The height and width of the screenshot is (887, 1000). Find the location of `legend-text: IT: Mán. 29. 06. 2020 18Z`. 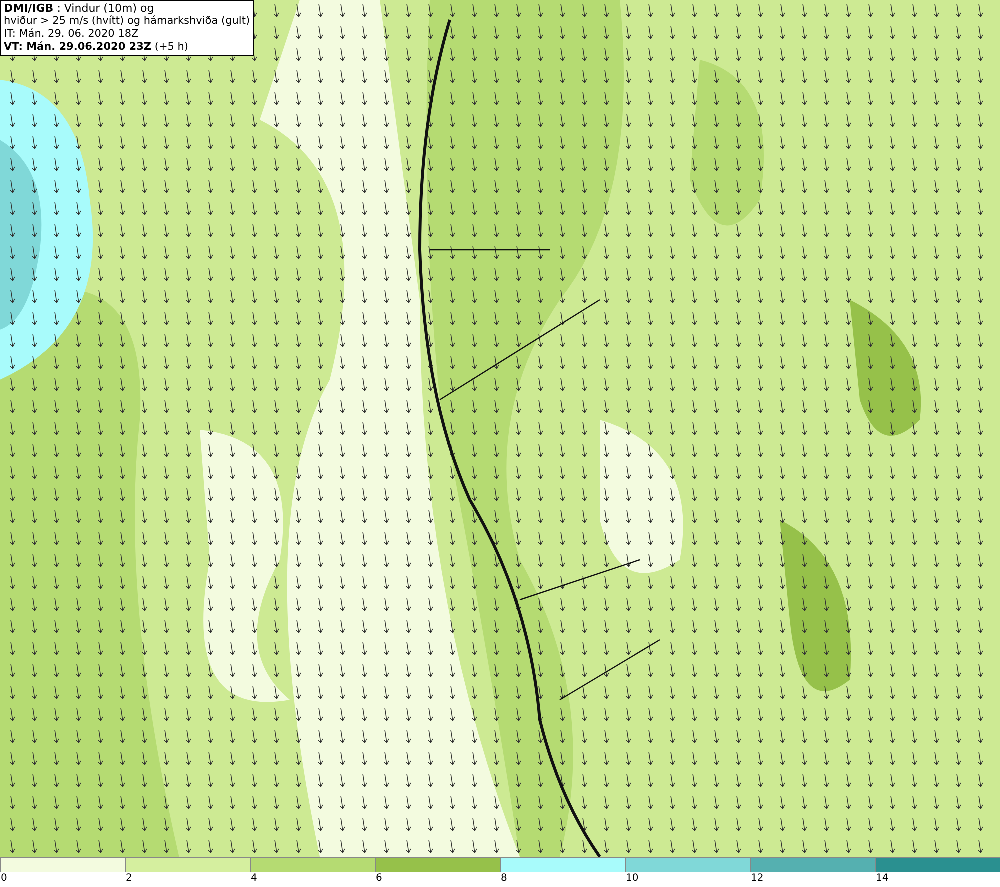

legend-text: IT: Mán. 29. 06. 2020 18Z is located at coordinates (72, 34).